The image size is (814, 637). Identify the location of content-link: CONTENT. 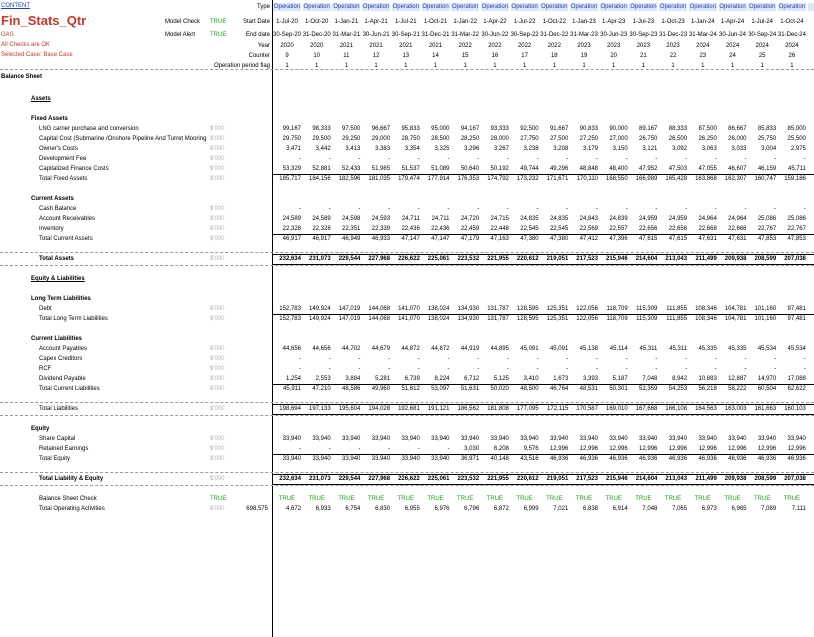
(15, 6).